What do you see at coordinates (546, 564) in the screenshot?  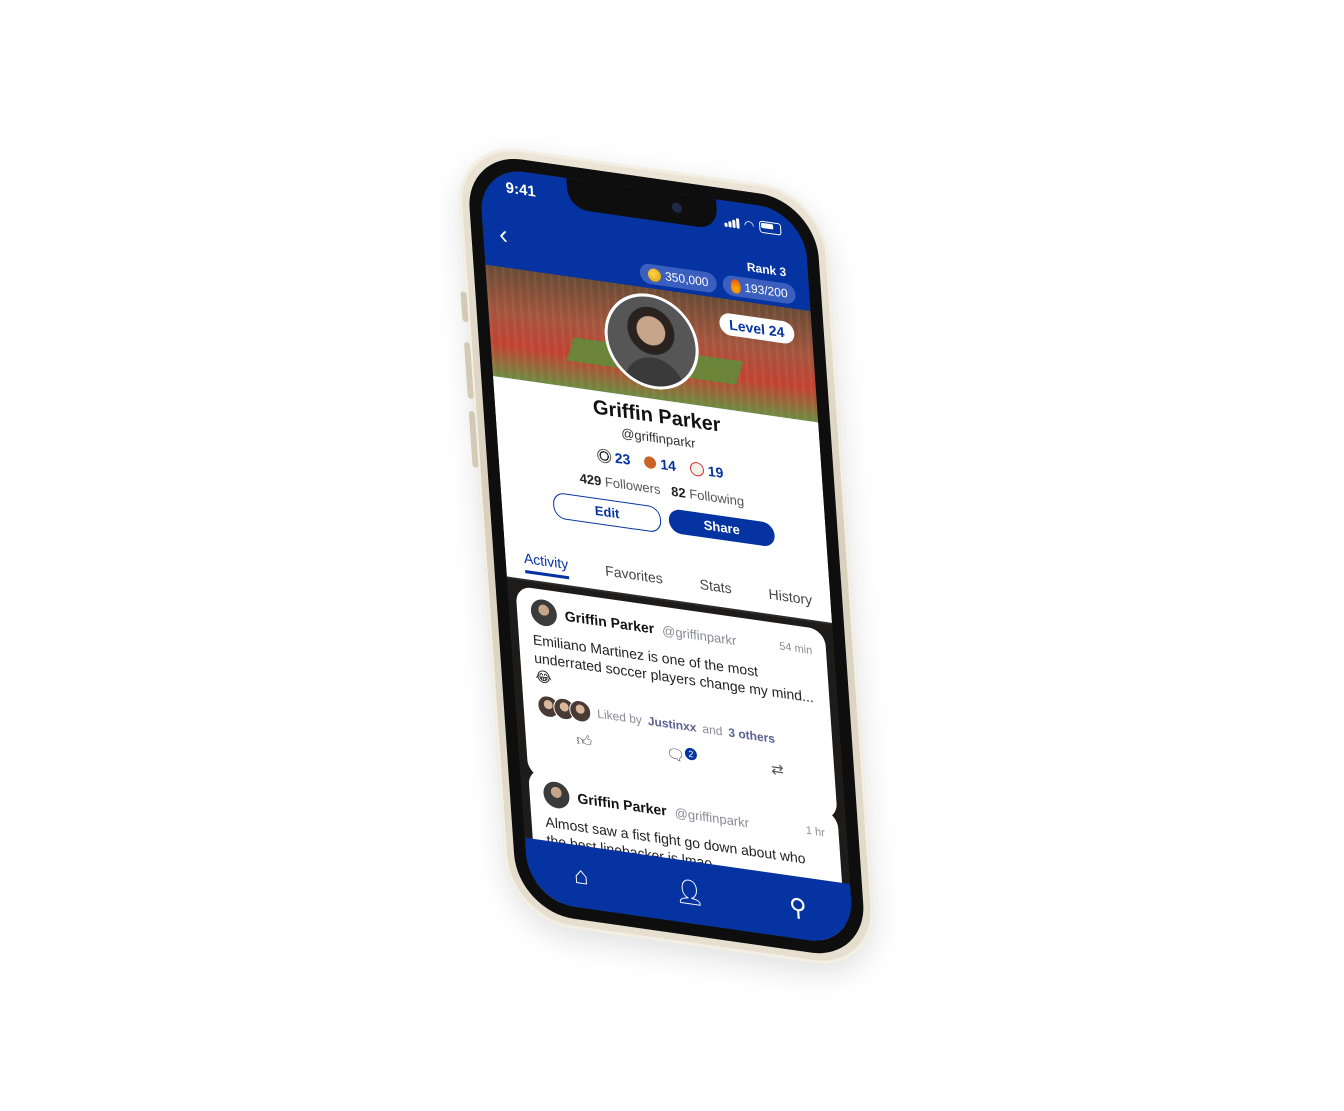 I see `tab-activity: Activity` at bounding box center [546, 564].